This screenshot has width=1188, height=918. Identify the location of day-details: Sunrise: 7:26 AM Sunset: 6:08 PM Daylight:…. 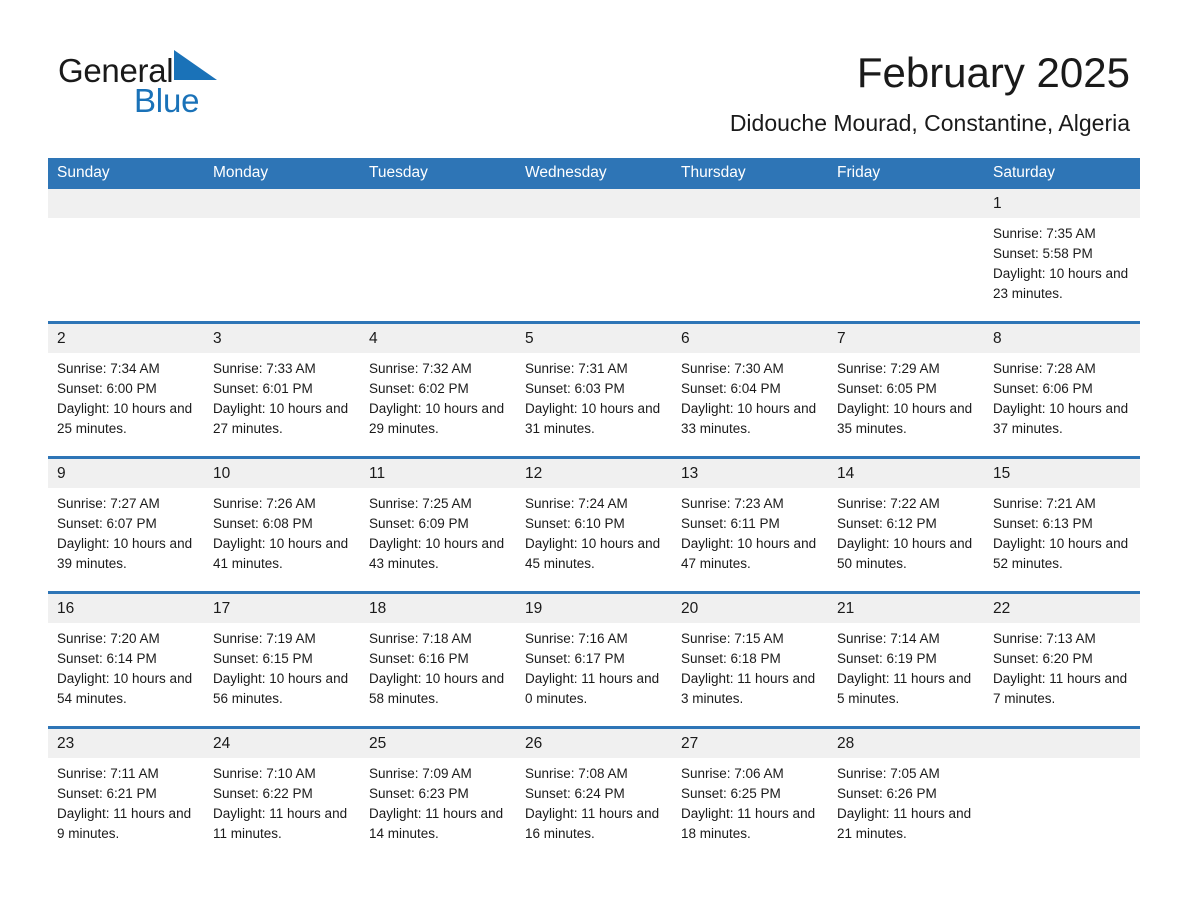
(282, 531).